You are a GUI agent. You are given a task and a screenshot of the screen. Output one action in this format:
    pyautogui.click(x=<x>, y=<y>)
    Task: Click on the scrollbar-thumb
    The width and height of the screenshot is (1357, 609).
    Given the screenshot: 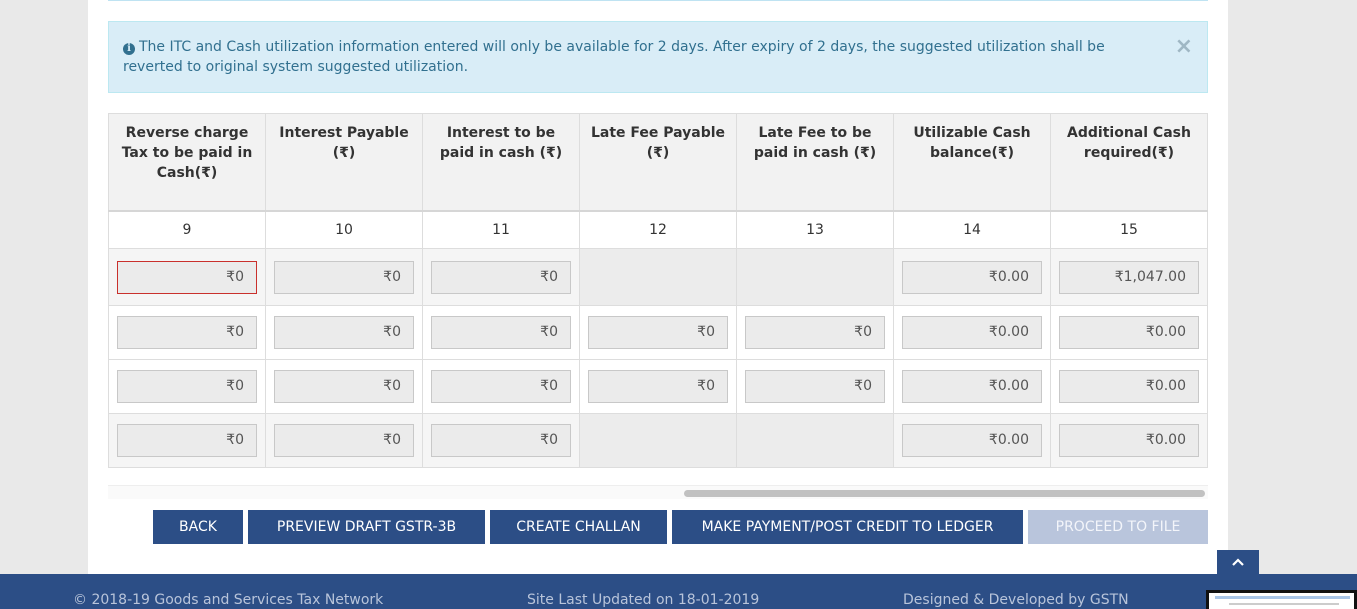 What is the action you would take?
    pyautogui.click(x=944, y=493)
    